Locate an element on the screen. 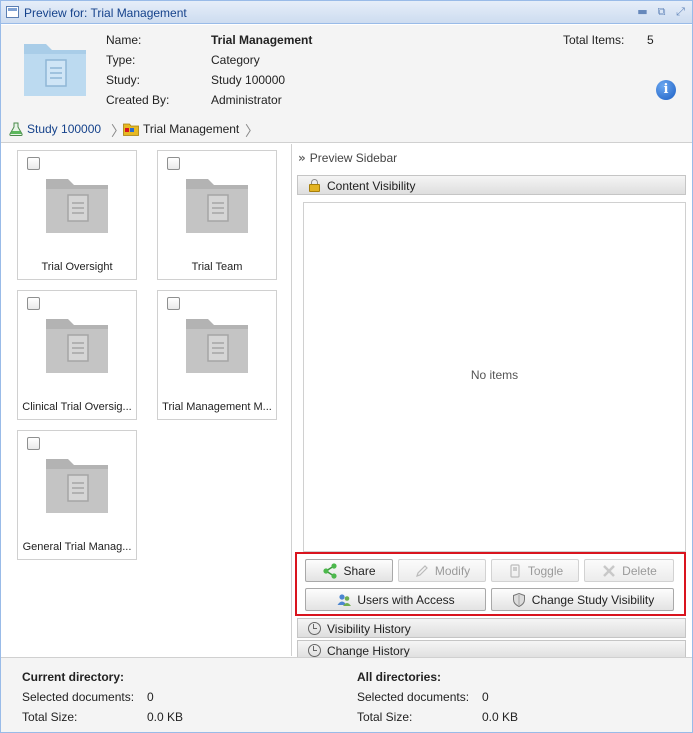  empty-message: No items is located at coordinates (494, 375).